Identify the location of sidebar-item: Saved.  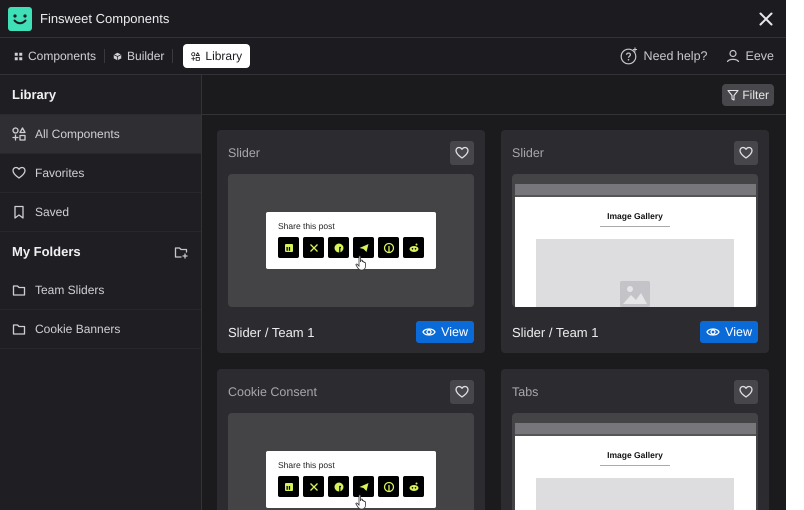
(100, 212).